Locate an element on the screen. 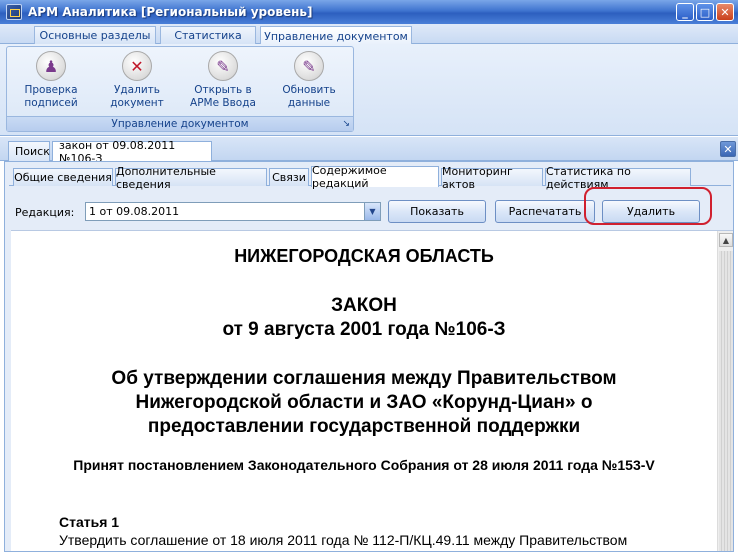 This screenshot has height=552, width=738. refresh-data-label: Обновить данные is located at coordinates (309, 96).